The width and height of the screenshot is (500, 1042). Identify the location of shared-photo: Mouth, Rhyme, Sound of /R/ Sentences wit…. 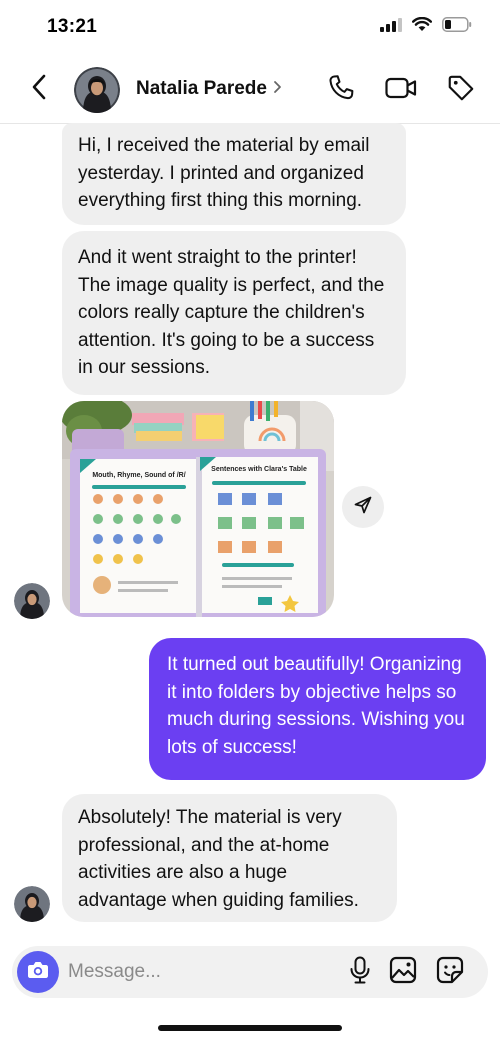
(198, 509).